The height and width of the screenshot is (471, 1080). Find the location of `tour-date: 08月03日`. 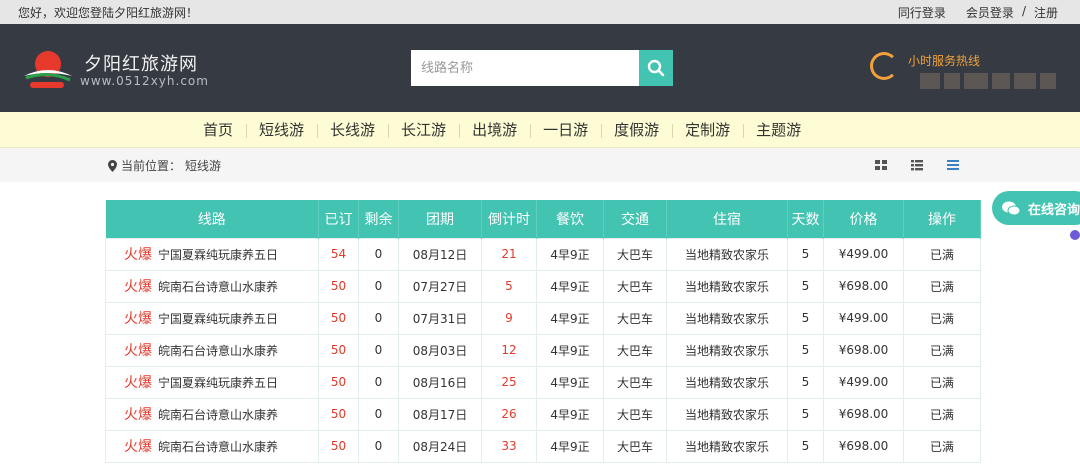

tour-date: 08月03日 is located at coordinates (440, 350).